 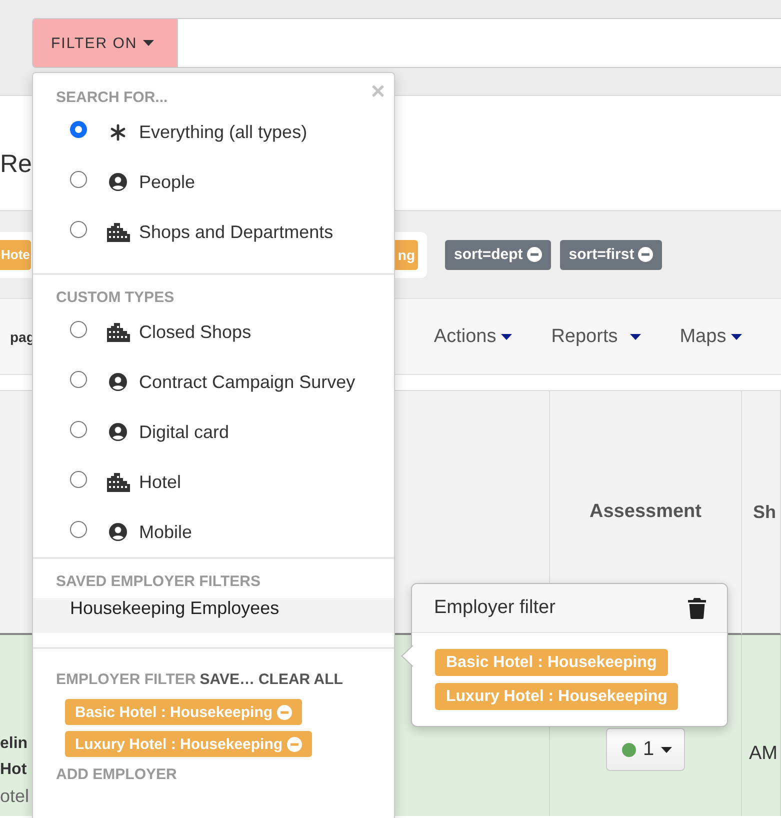 I want to click on row-name: Hot, so click(x=13, y=770).